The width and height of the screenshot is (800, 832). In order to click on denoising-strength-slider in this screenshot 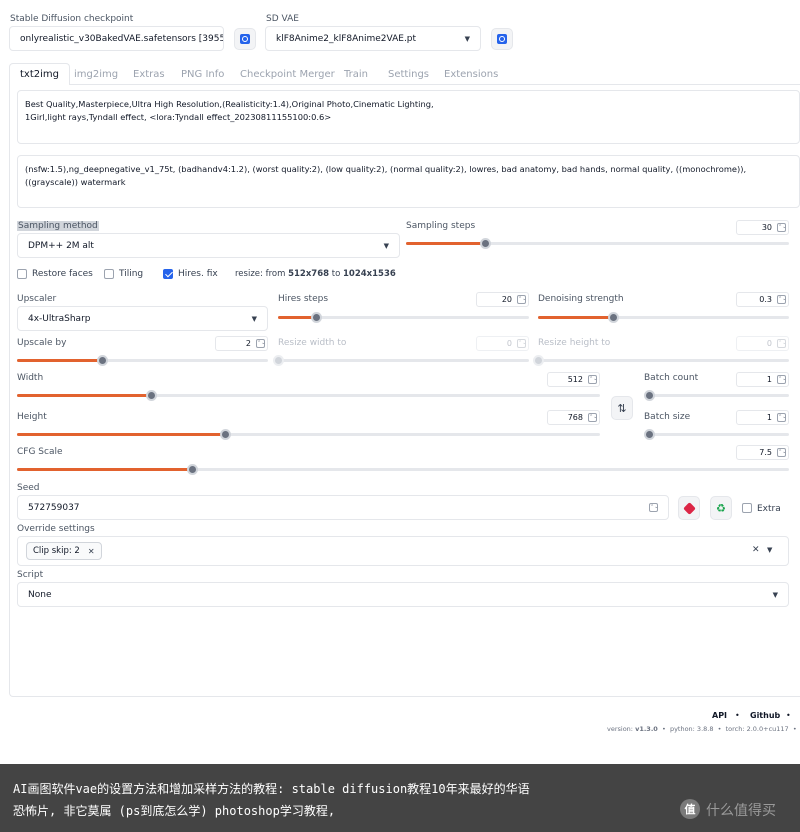, I will do `click(663, 317)`.